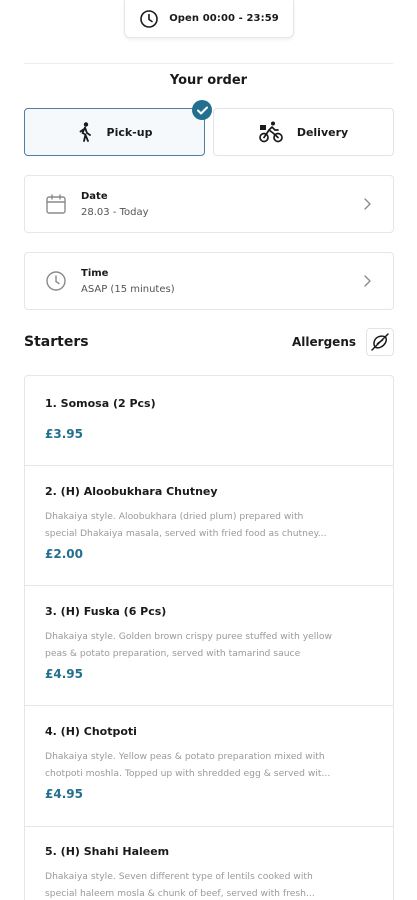 The width and height of the screenshot is (417, 900). Describe the element at coordinates (202, 110) in the screenshot. I see `selected-check-icon` at that location.